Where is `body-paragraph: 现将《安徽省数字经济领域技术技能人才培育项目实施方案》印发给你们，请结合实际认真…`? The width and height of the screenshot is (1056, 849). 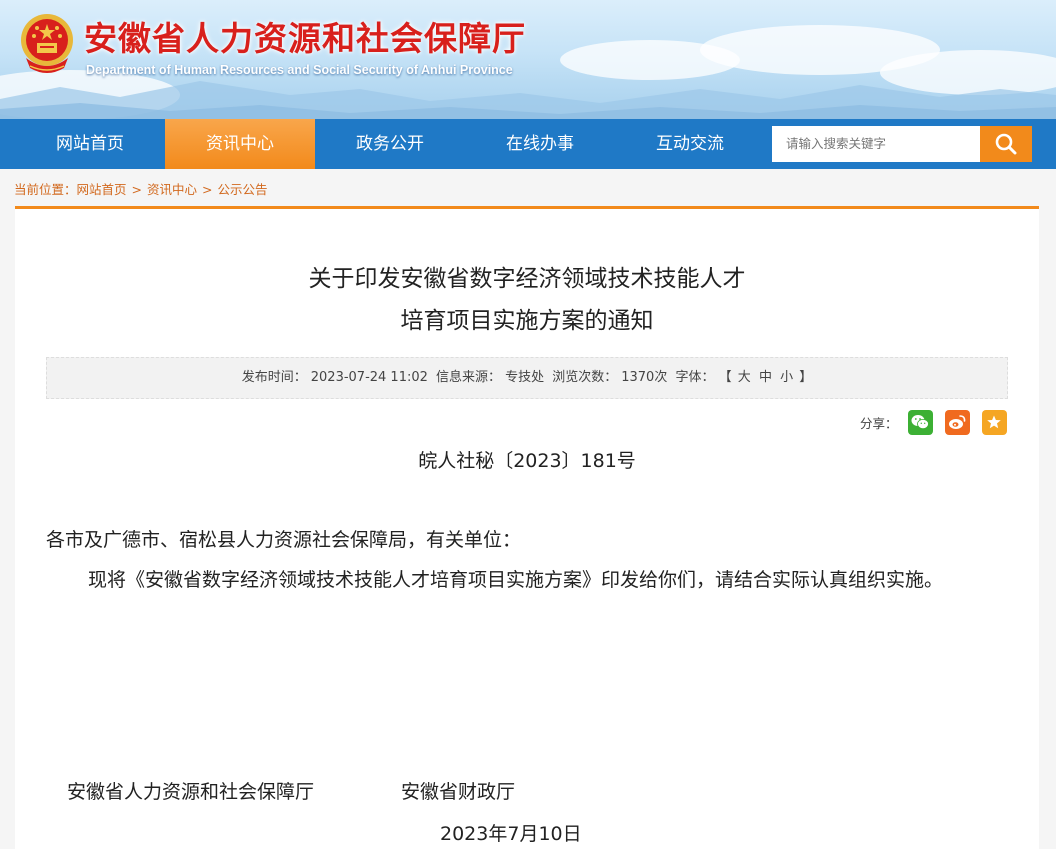
body-paragraph: 现将《安徽省数字经济领域技术技能人才培育项目实施方案》印发给你们，请结合实际认真… is located at coordinates (516, 580).